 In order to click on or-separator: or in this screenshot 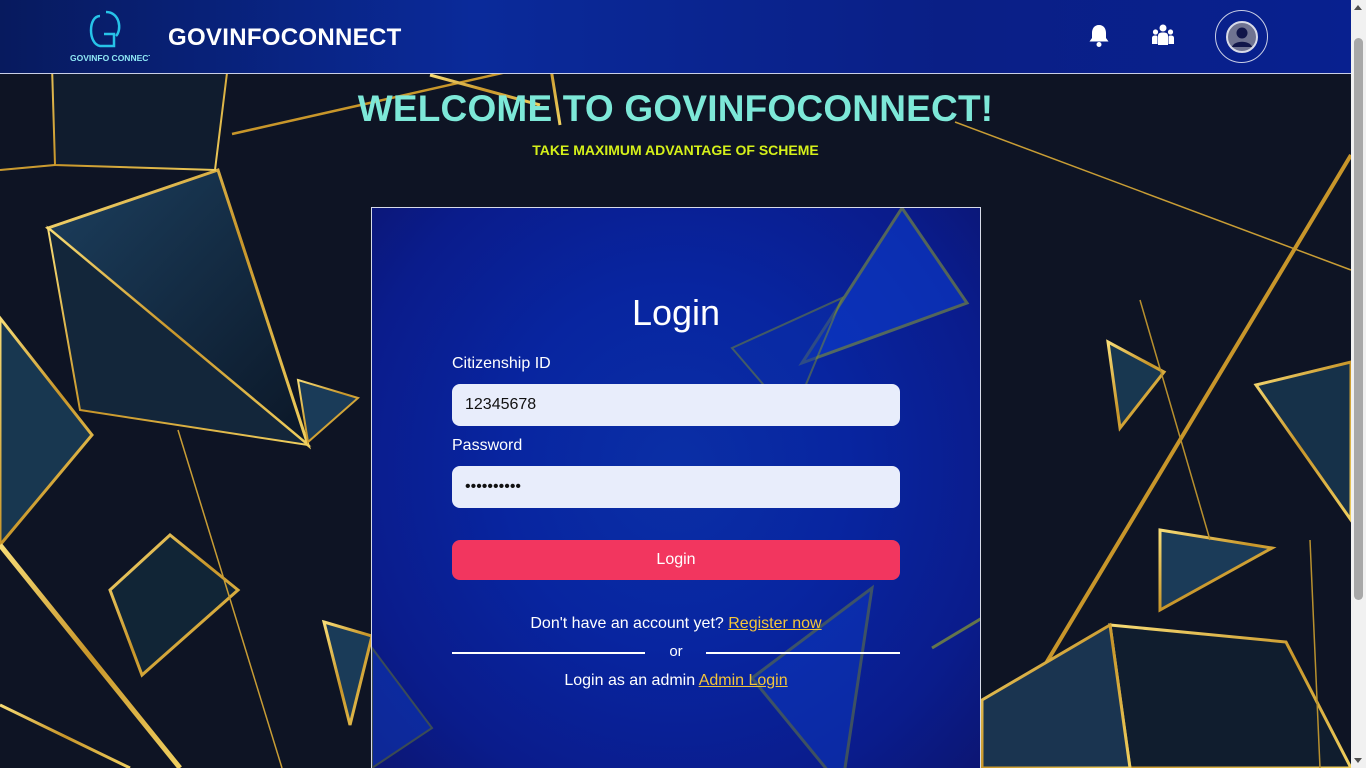, I will do `click(676, 651)`.